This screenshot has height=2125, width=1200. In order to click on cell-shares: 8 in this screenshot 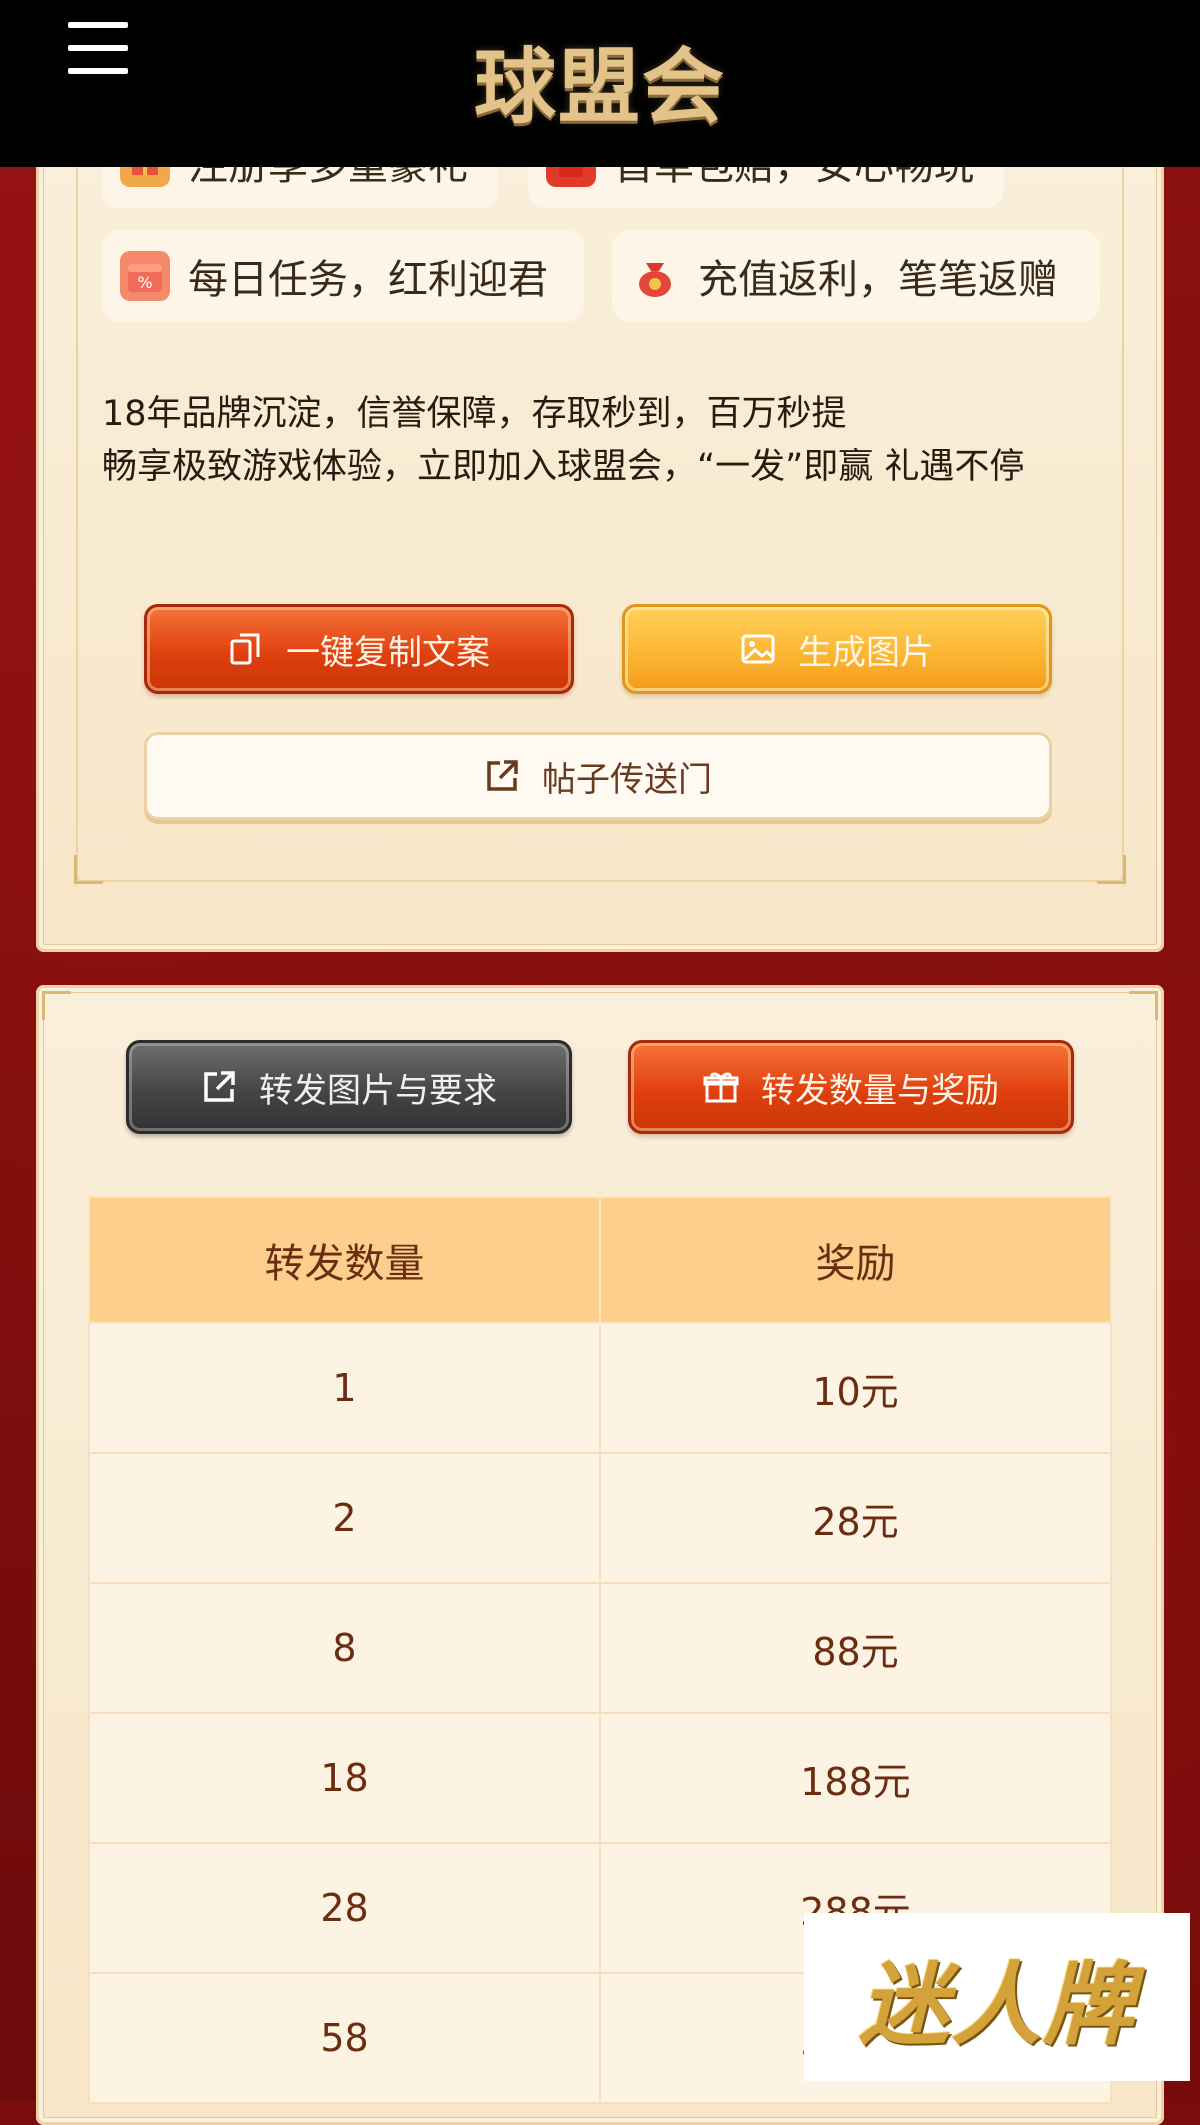, I will do `click(344, 1648)`.